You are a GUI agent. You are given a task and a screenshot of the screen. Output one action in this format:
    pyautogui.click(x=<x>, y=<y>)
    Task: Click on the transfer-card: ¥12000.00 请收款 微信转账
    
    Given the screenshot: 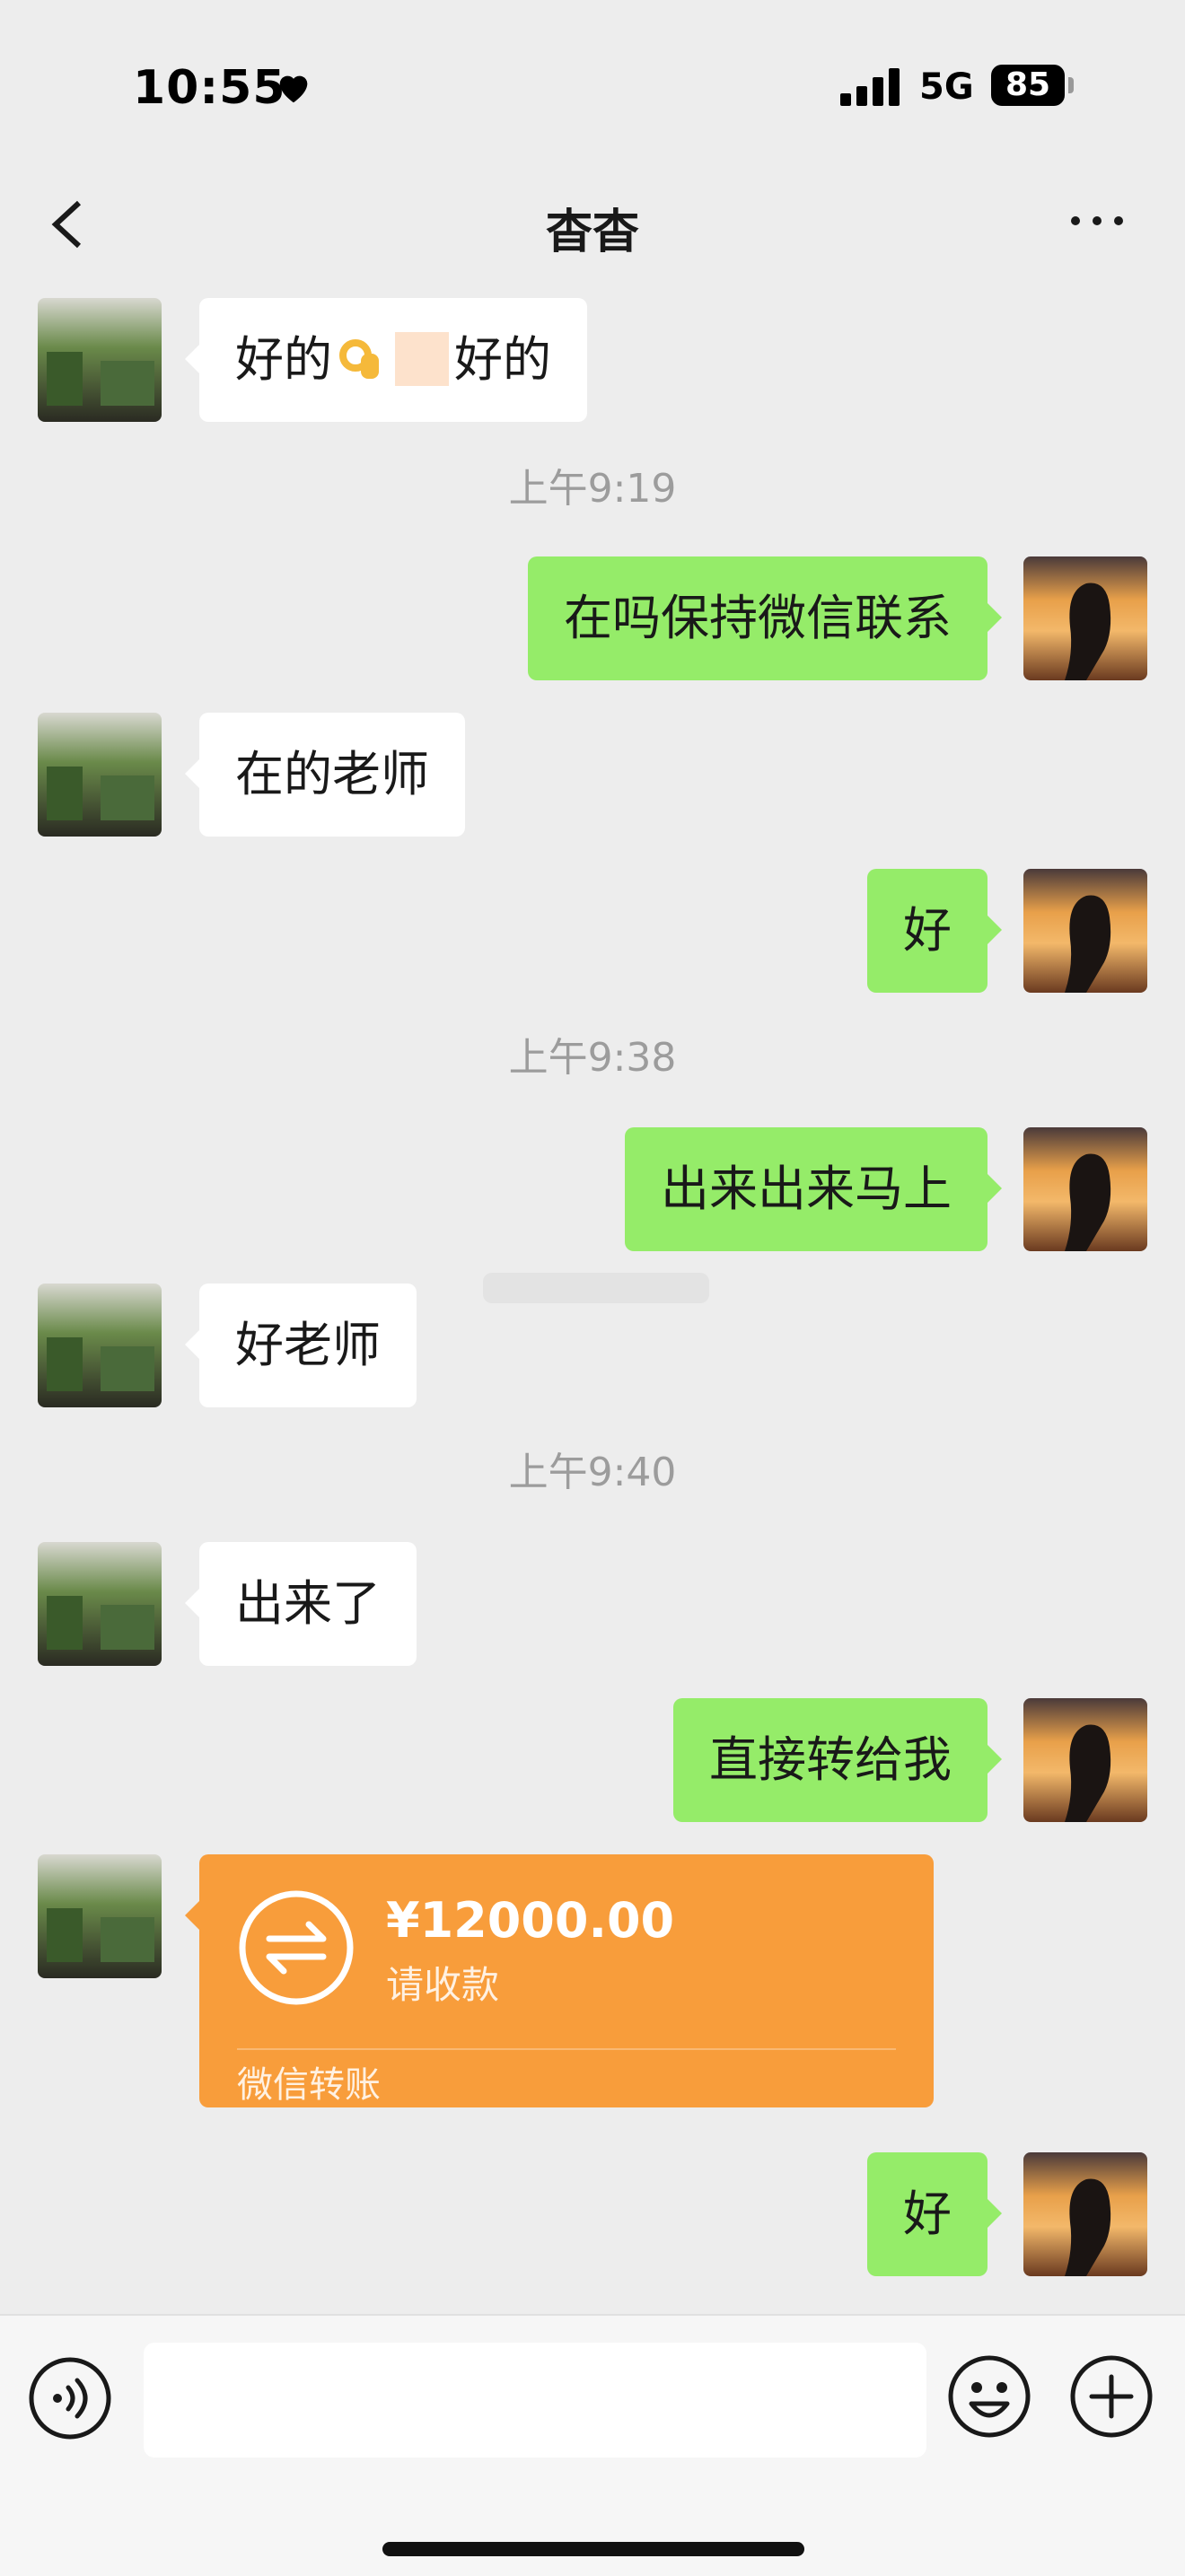 What is the action you would take?
    pyautogui.click(x=559, y=1980)
    